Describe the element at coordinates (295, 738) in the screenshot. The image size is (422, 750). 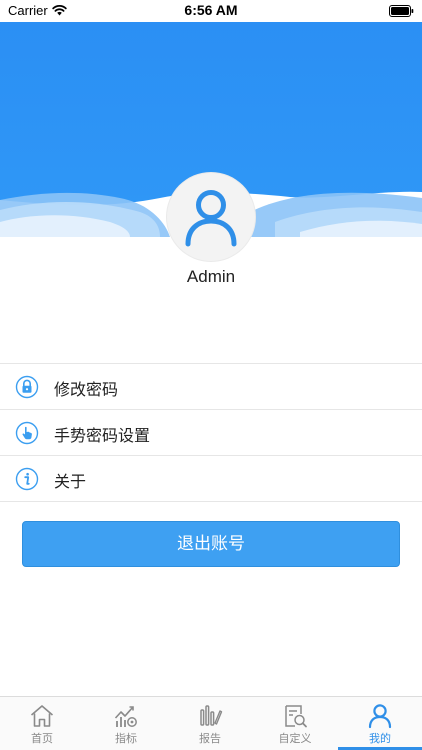
I see `tab-label: 自定义` at that location.